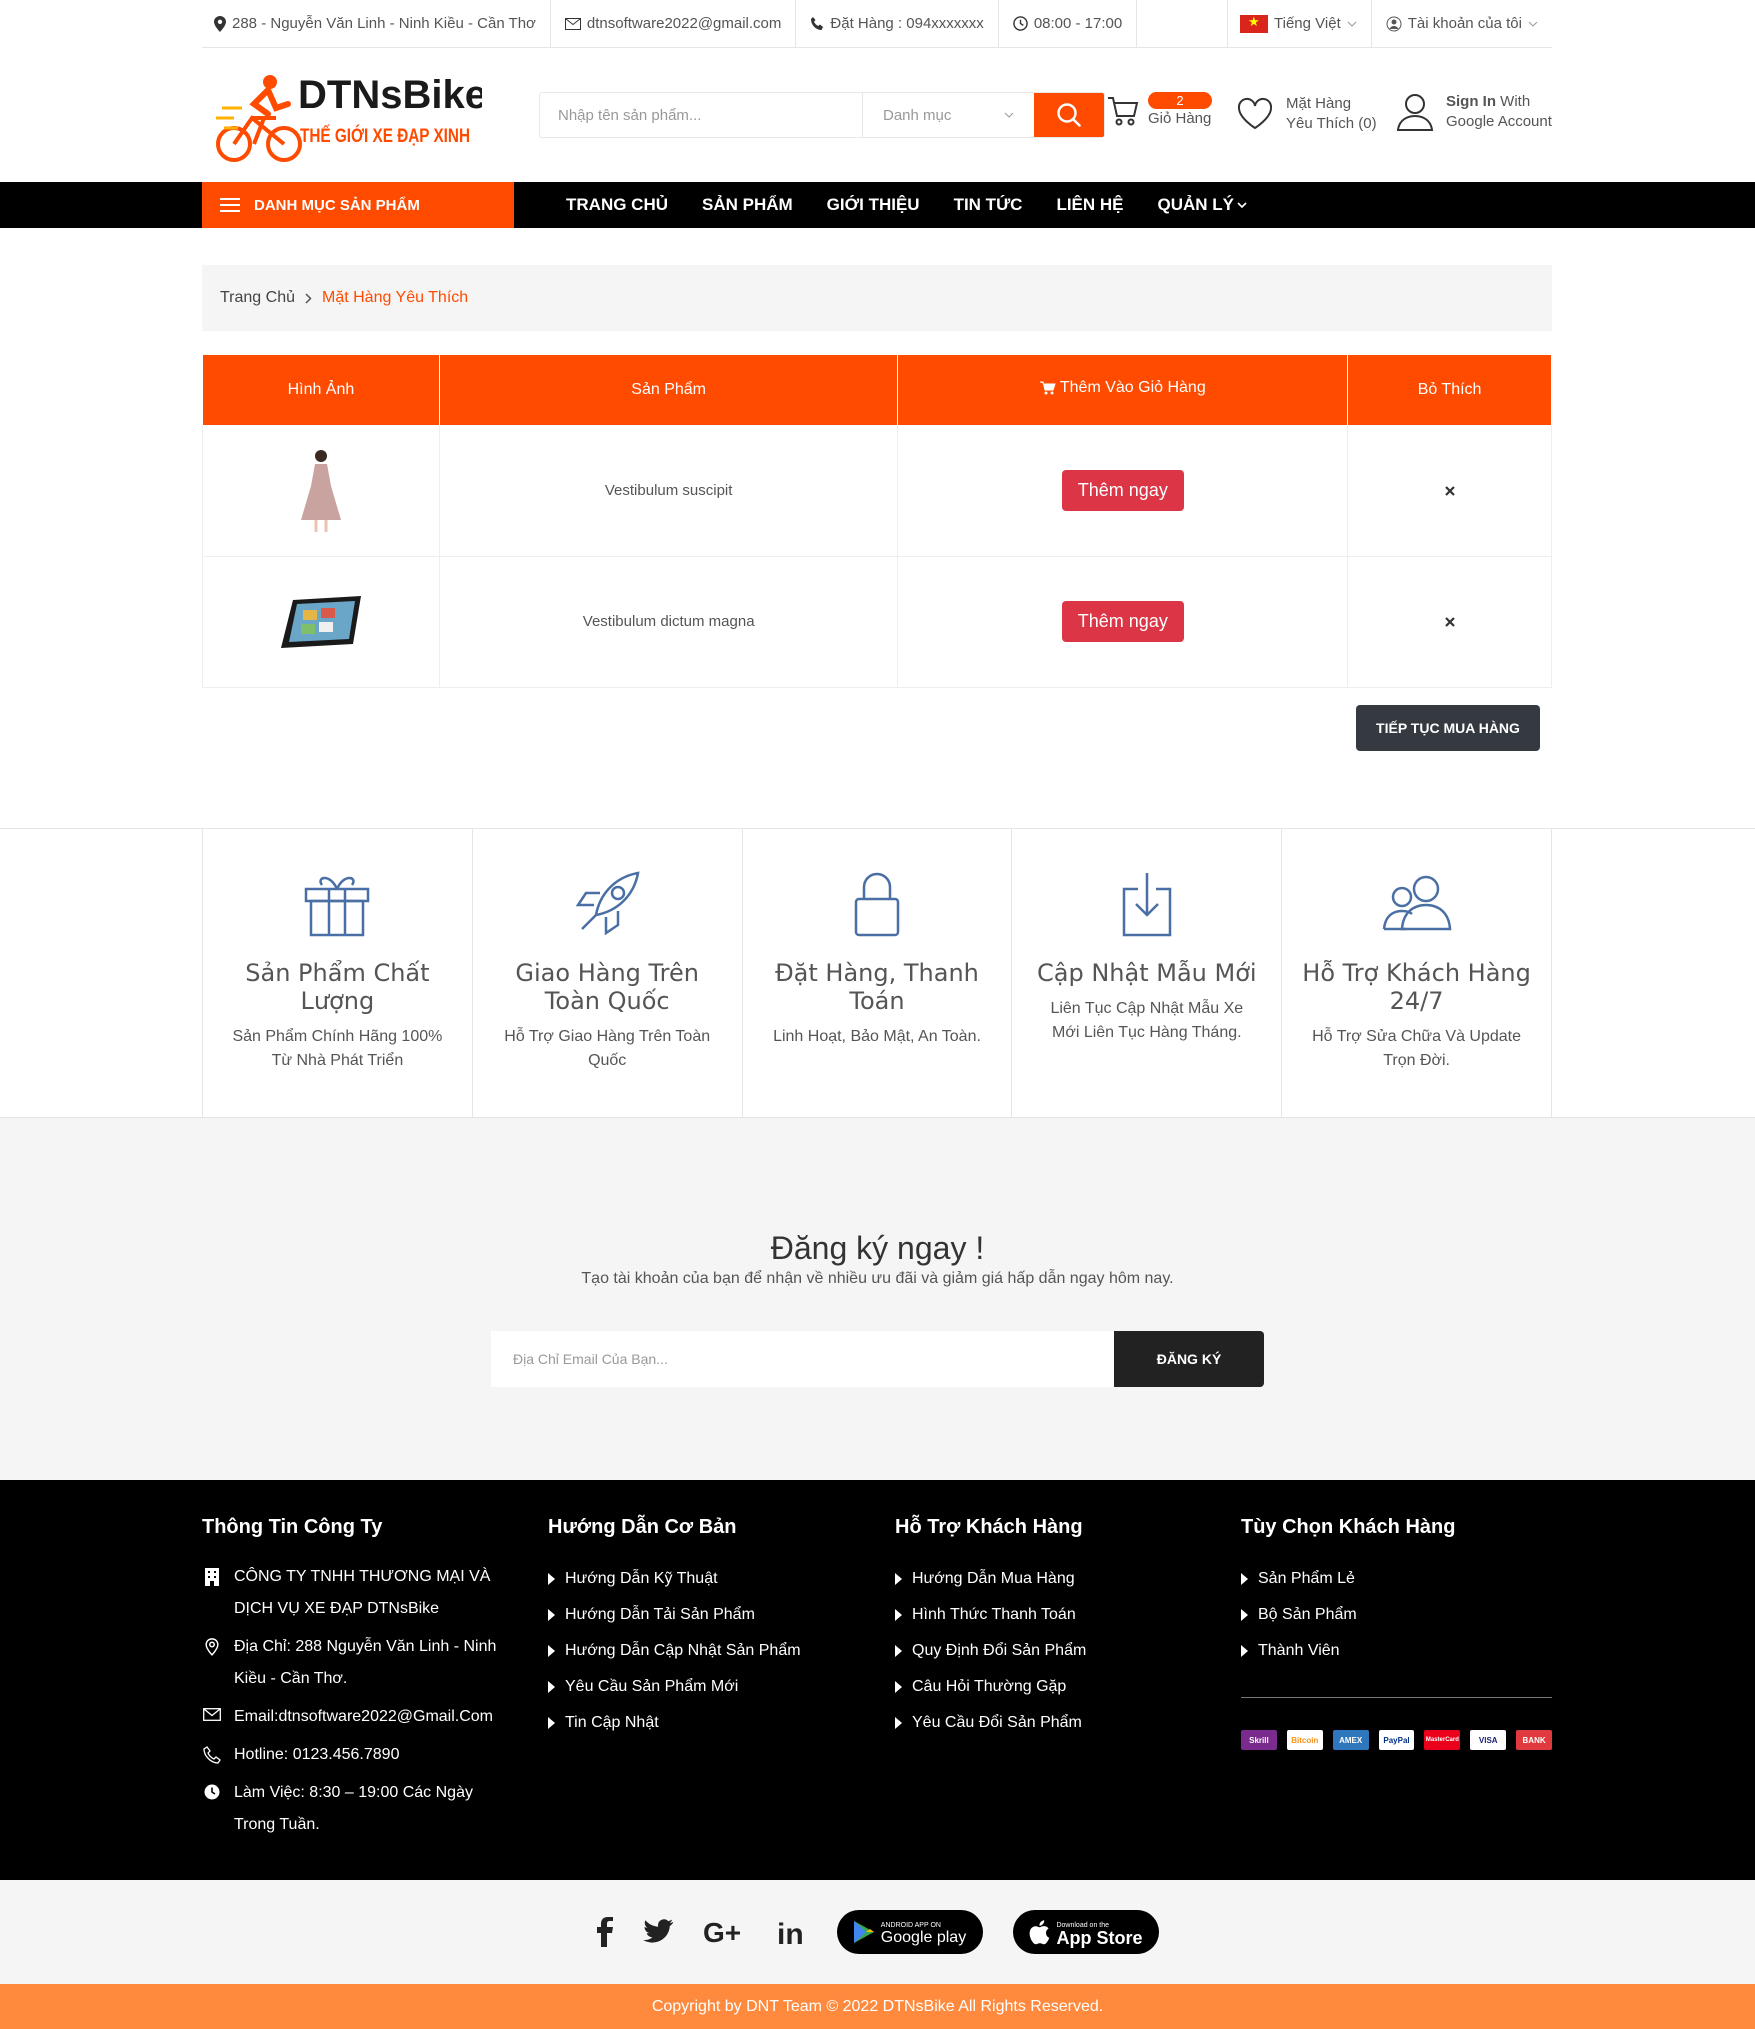  What do you see at coordinates (999, 1650) in the screenshot?
I see `footer-link-label: Quy Định Đổi Sản Phẩm` at bounding box center [999, 1650].